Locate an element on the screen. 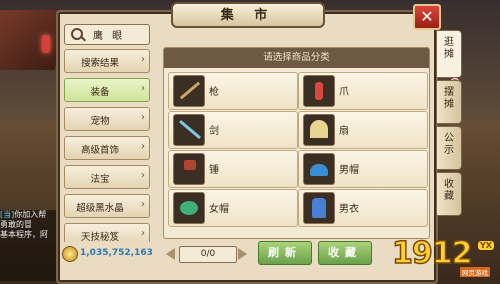 The image size is (500, 284). male-hat-icon is located at coordinates (319, 170).